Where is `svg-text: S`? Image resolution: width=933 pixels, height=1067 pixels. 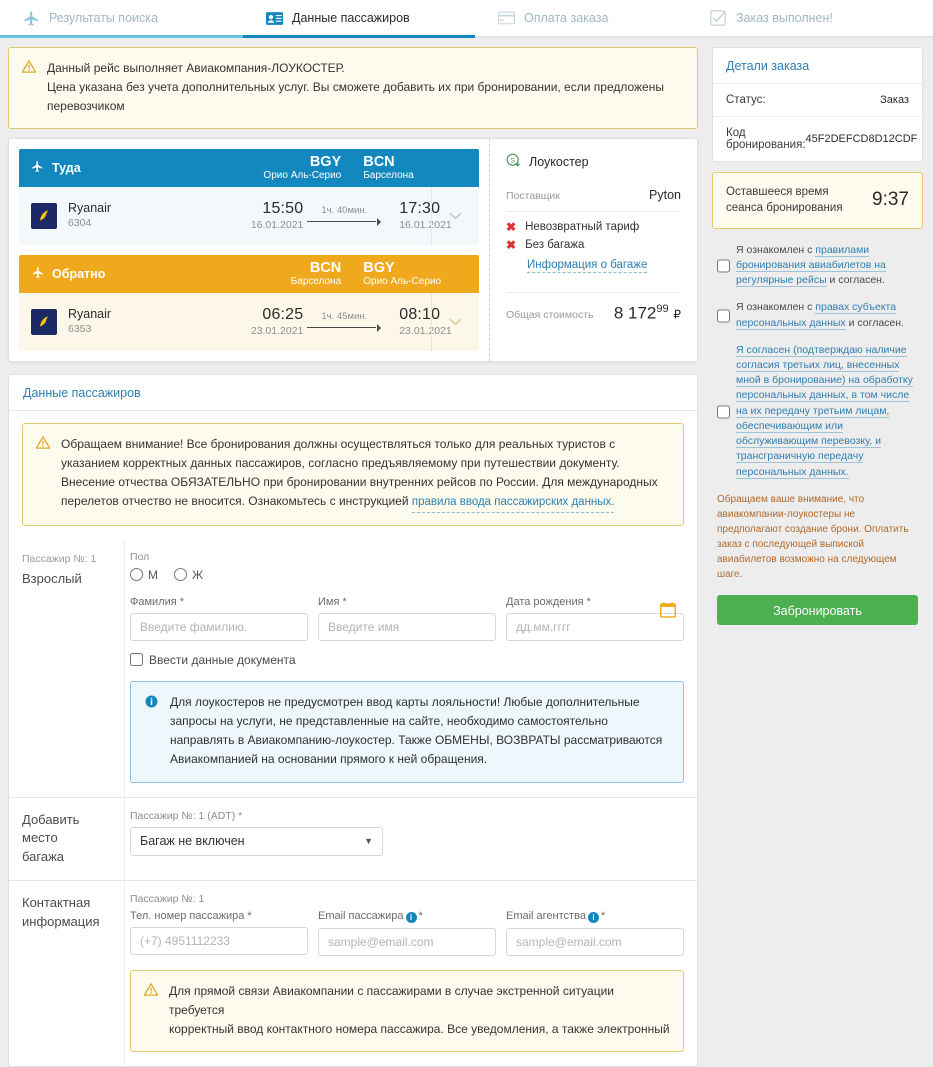 svg-text: S is located at coordinates (512, 160).